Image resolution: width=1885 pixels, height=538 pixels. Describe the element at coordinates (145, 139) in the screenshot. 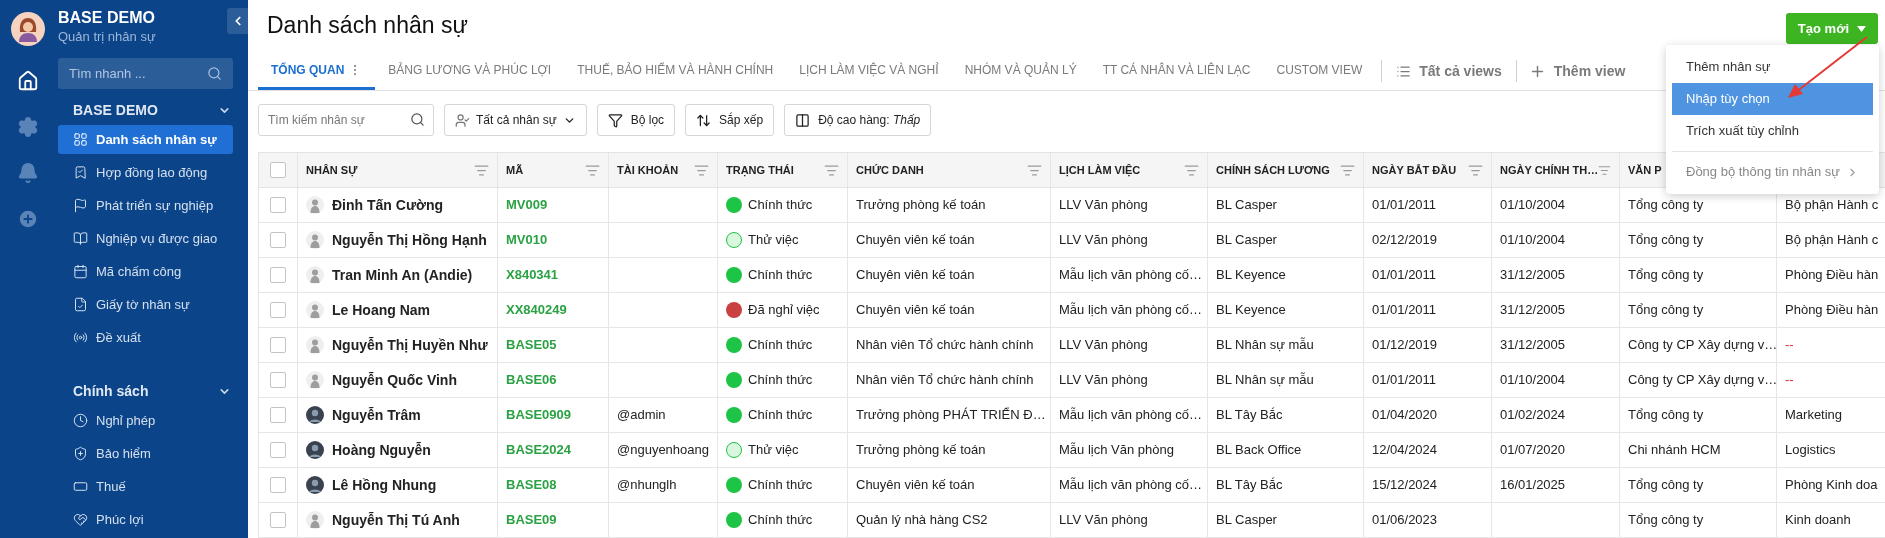

I see `sidebar-item: Danh sách nhân sự` at that location.